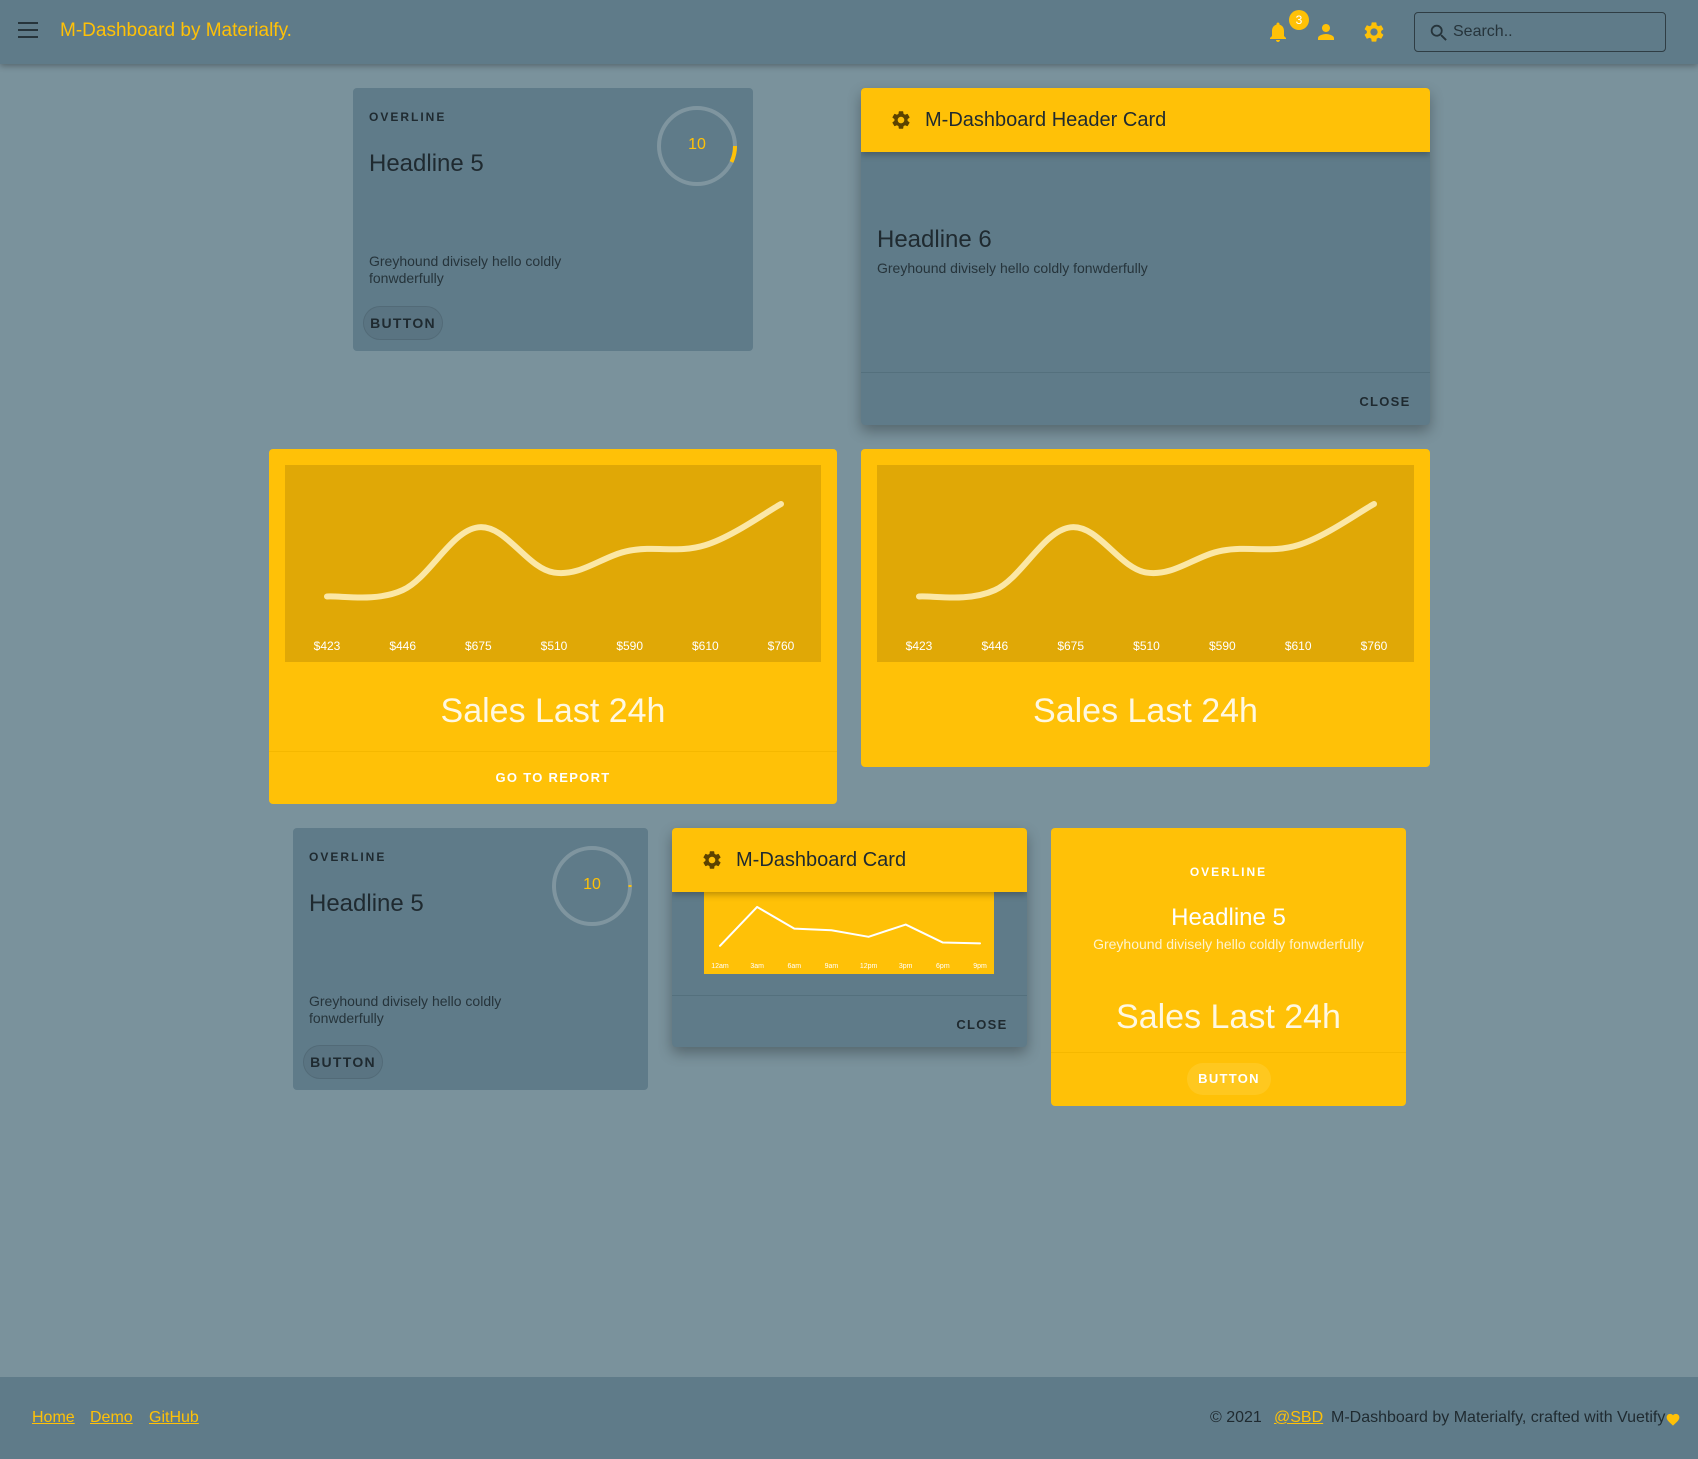  I want to click on go-to-report-button: GO TO REPORT, so click(553, 778).